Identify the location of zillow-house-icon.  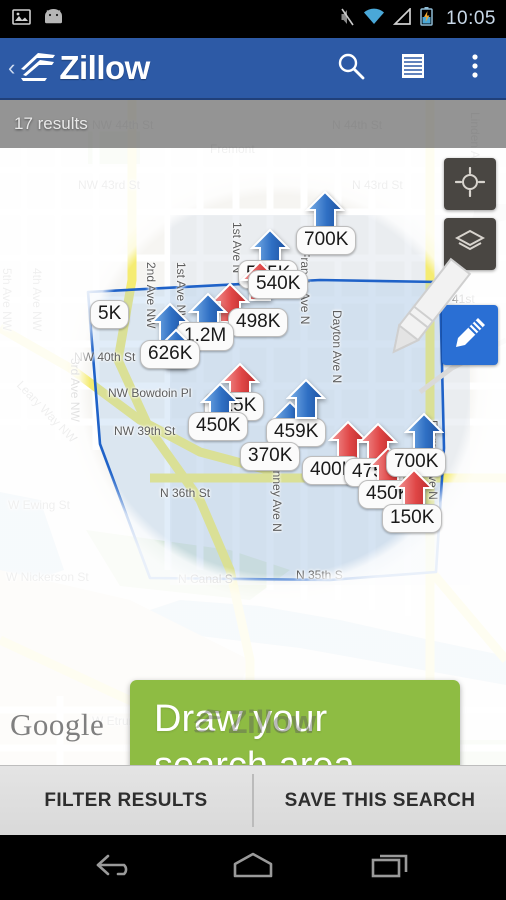
(37, 68).